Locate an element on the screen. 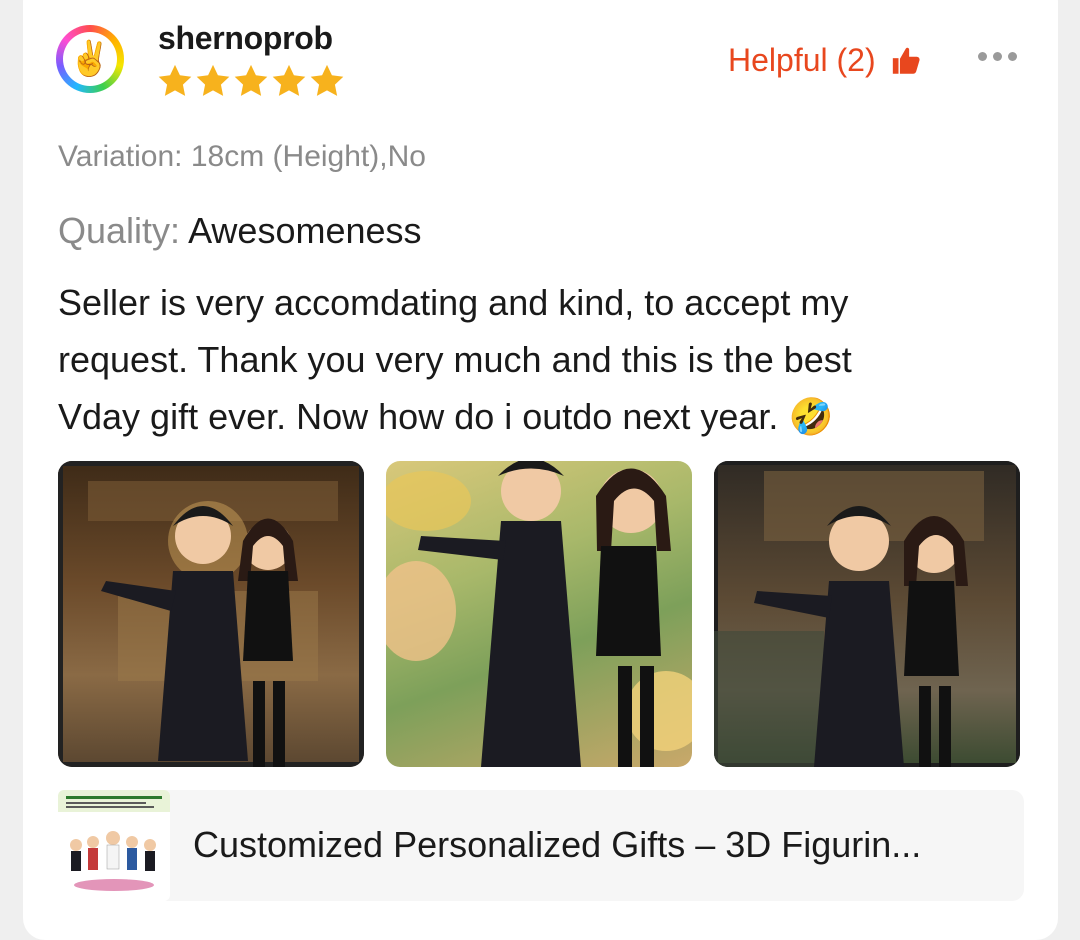 Image resolution: width=1080 pixels, height=940 pixels. helpful-label: Helpful (2) is located at coordinates (802, 60).